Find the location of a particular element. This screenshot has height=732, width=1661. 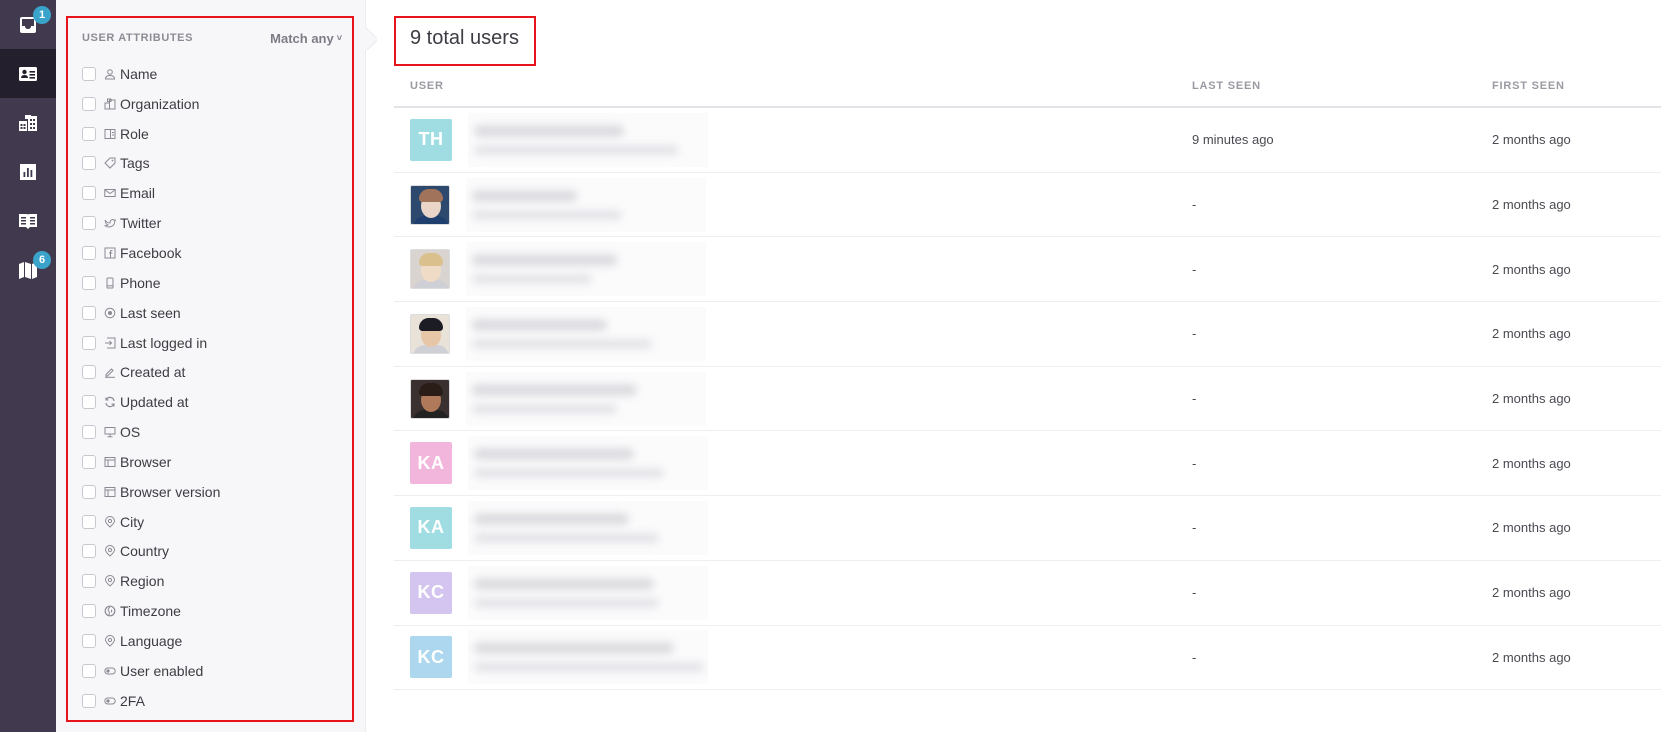

attribute-label: City is located at coordinates (132, 521).